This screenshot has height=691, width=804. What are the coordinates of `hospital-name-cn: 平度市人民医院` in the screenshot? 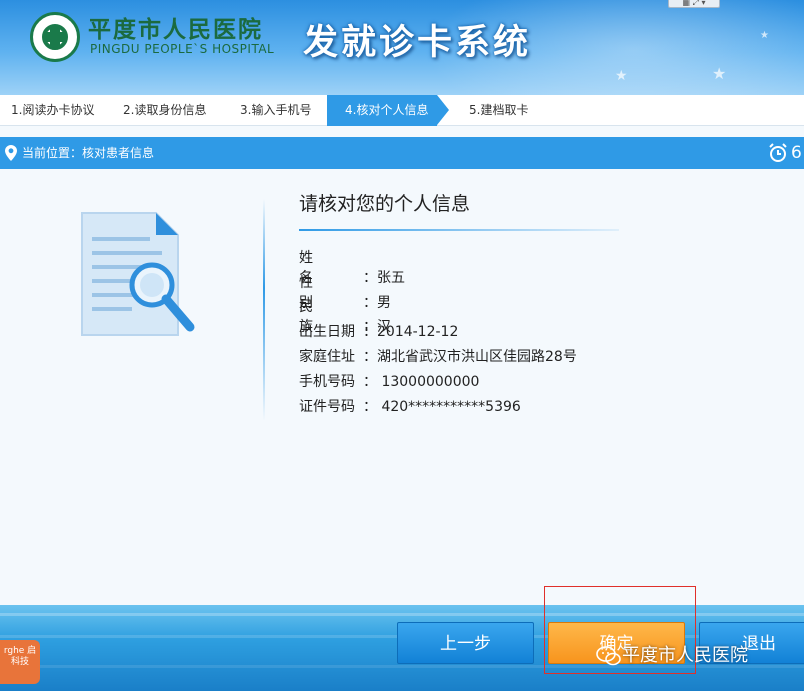 It's located at (175, 29).